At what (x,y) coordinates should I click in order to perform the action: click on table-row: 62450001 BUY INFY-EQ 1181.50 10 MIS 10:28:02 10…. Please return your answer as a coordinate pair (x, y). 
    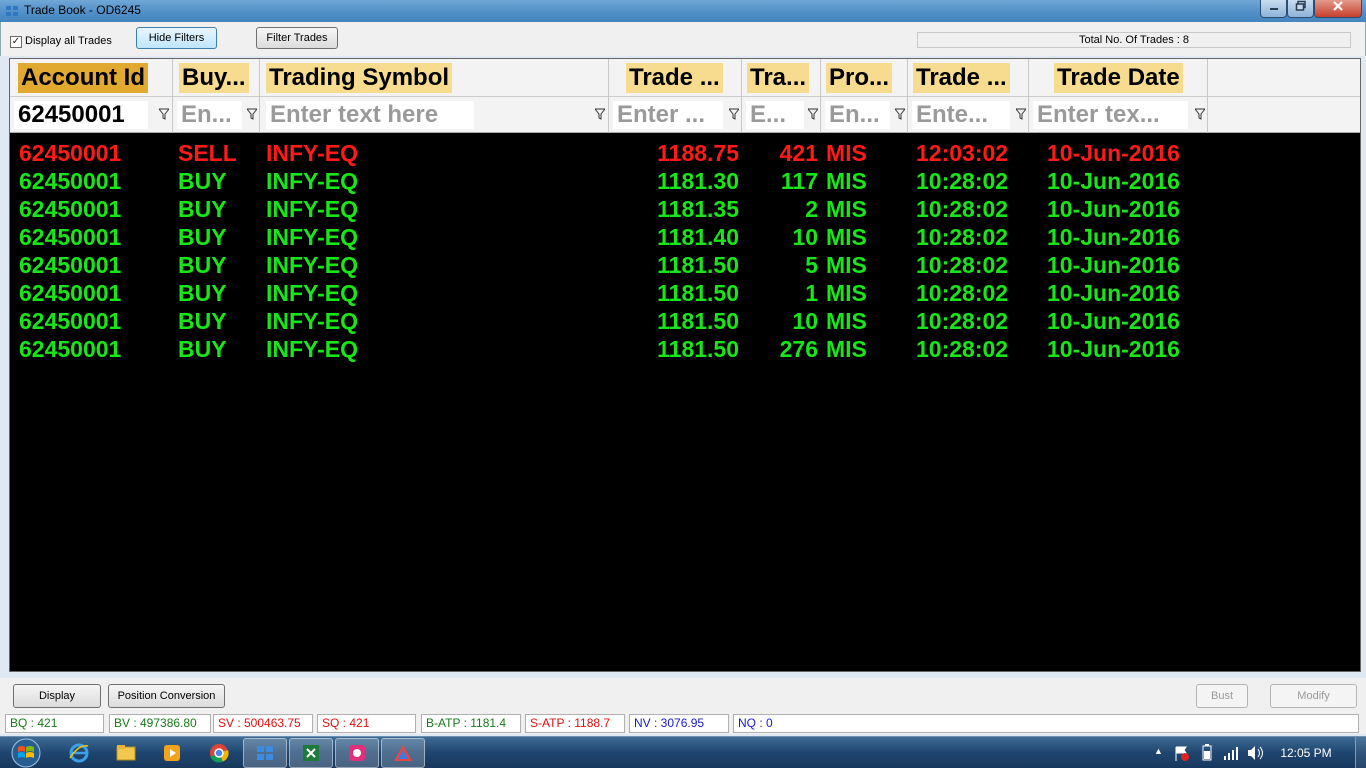
    Looking at the image, I should click on (685, 321).